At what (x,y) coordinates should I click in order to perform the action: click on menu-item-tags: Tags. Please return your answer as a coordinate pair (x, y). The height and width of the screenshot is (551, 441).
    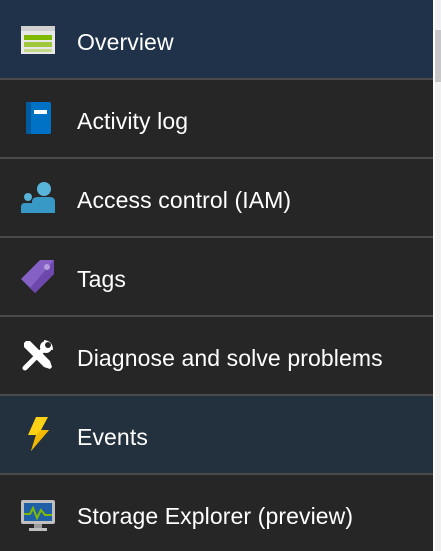
    Looking at the image, I should click on (216, 276).